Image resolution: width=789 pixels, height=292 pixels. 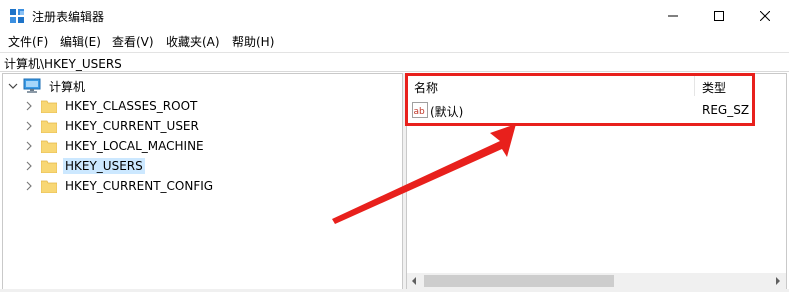 What do you see at coordinates (414, 281) in the screenshot?
I see `scroll-left-icon` at bounding box center [414, 281].